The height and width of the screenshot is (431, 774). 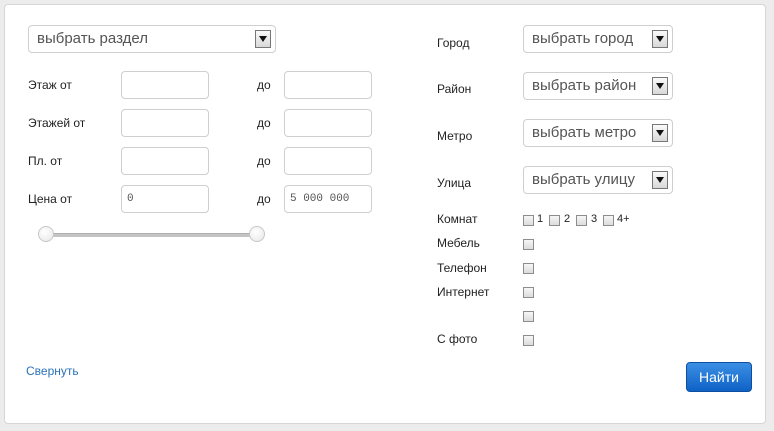 What do you see at coordinates (528, 316) in the screenshot?
I see `unlabeled-checkbox` at bounding box center [528, 316].